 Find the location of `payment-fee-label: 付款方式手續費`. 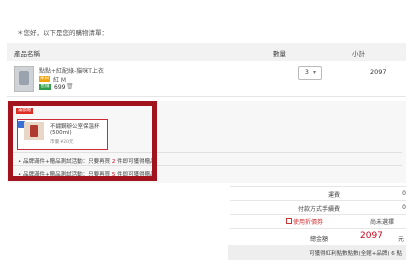

payment-fee-label: 付款方式手續費 is located at coordinates (318, 209).